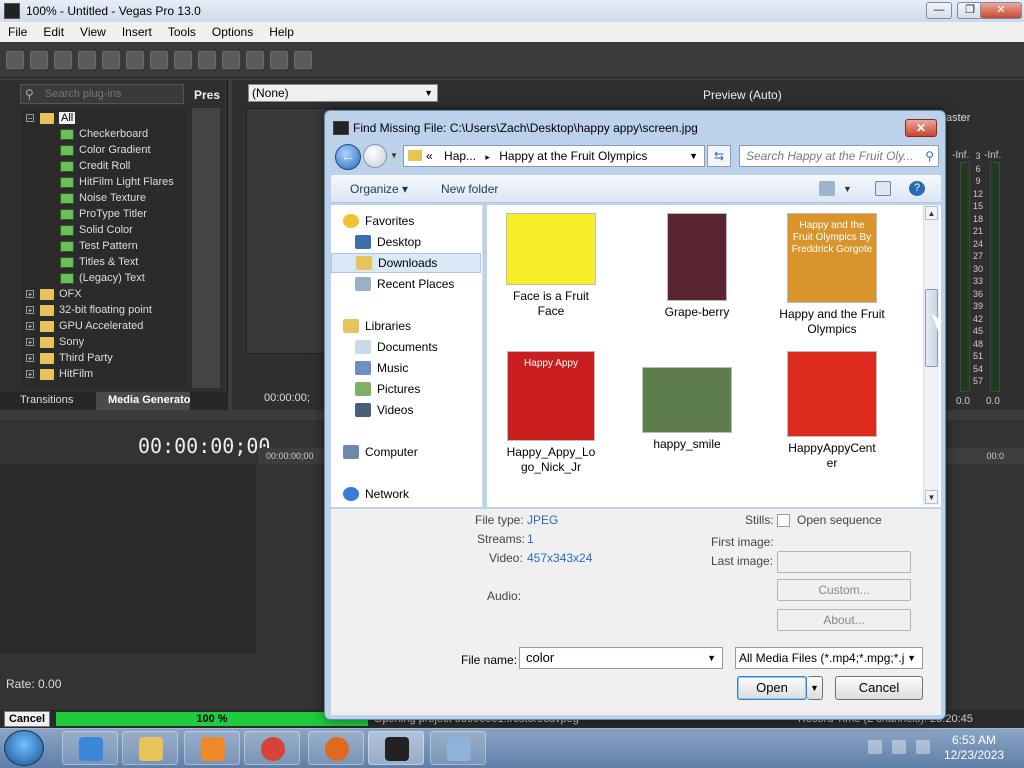  Describe the element at coordinates (232, 32) in the screenshot. I see `menu-options: Options` at that location.